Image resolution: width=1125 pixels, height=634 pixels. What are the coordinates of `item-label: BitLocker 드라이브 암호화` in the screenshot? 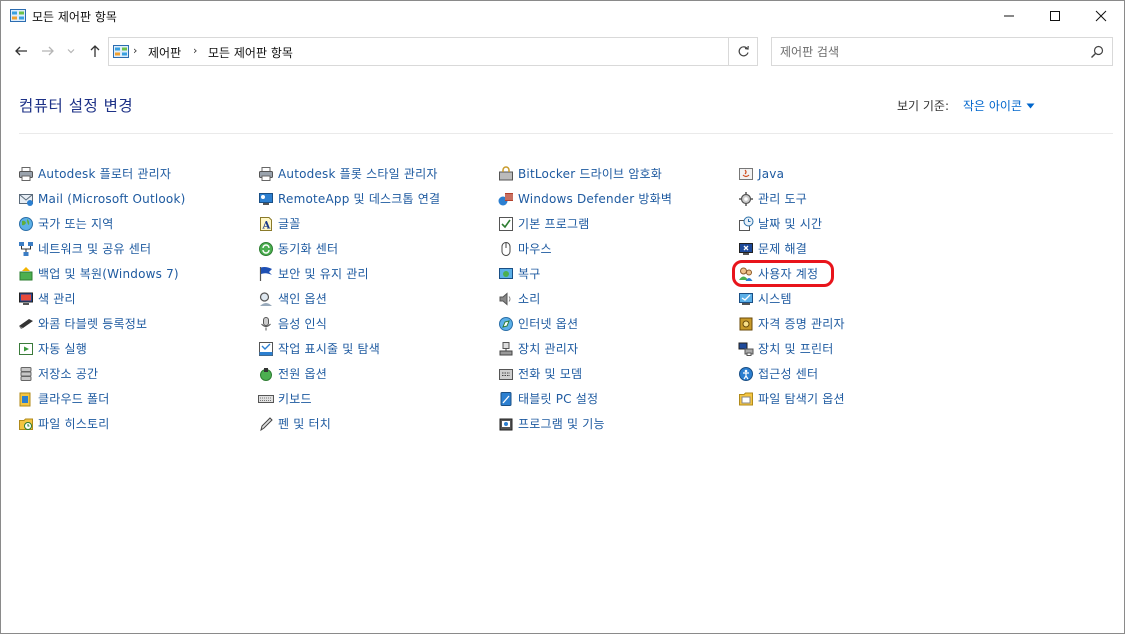 It's located at (590, 173).